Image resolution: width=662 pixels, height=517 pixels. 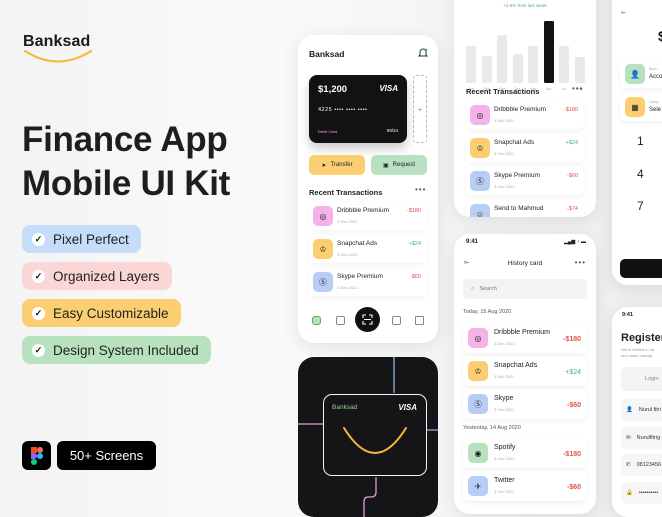 I want to click on email-field: ✉ Nurulfitrig, so click(x=641, y=438).